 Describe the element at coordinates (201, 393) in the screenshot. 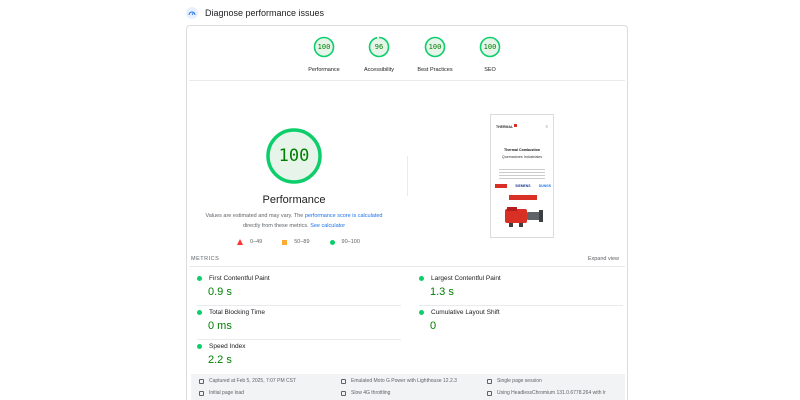

I see `timer-icon` at that location.